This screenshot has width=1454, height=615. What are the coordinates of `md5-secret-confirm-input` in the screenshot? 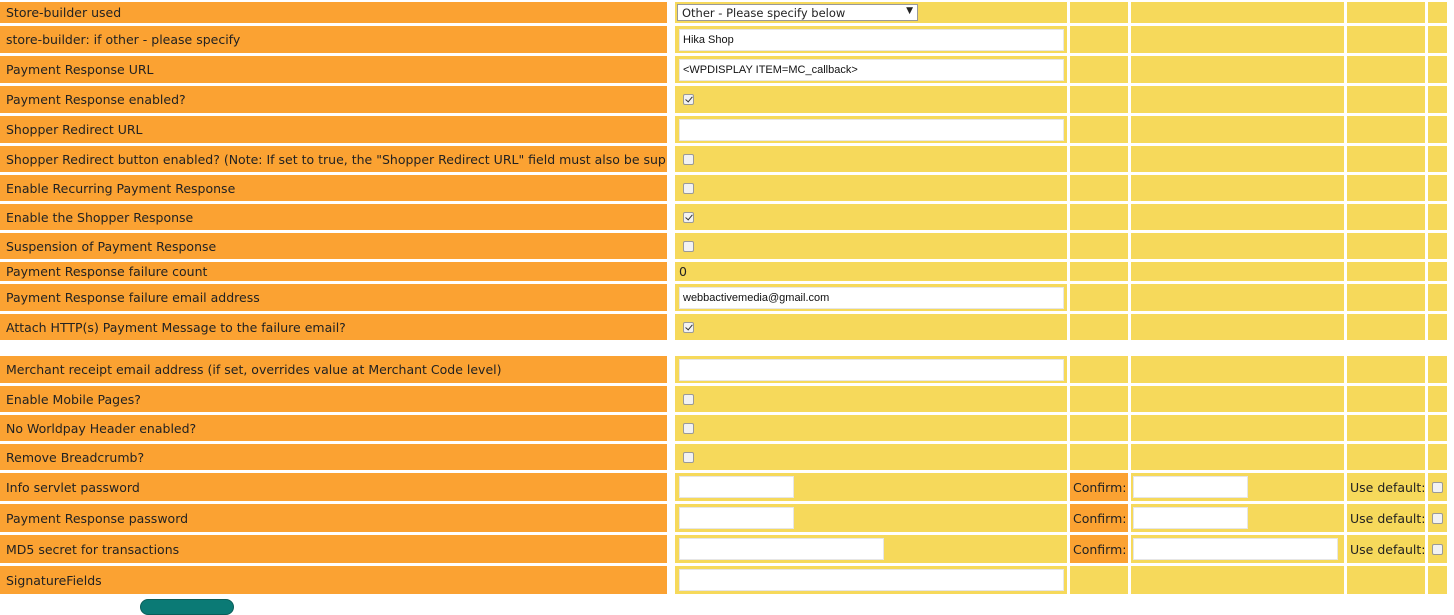 It's located at (1235, 549).